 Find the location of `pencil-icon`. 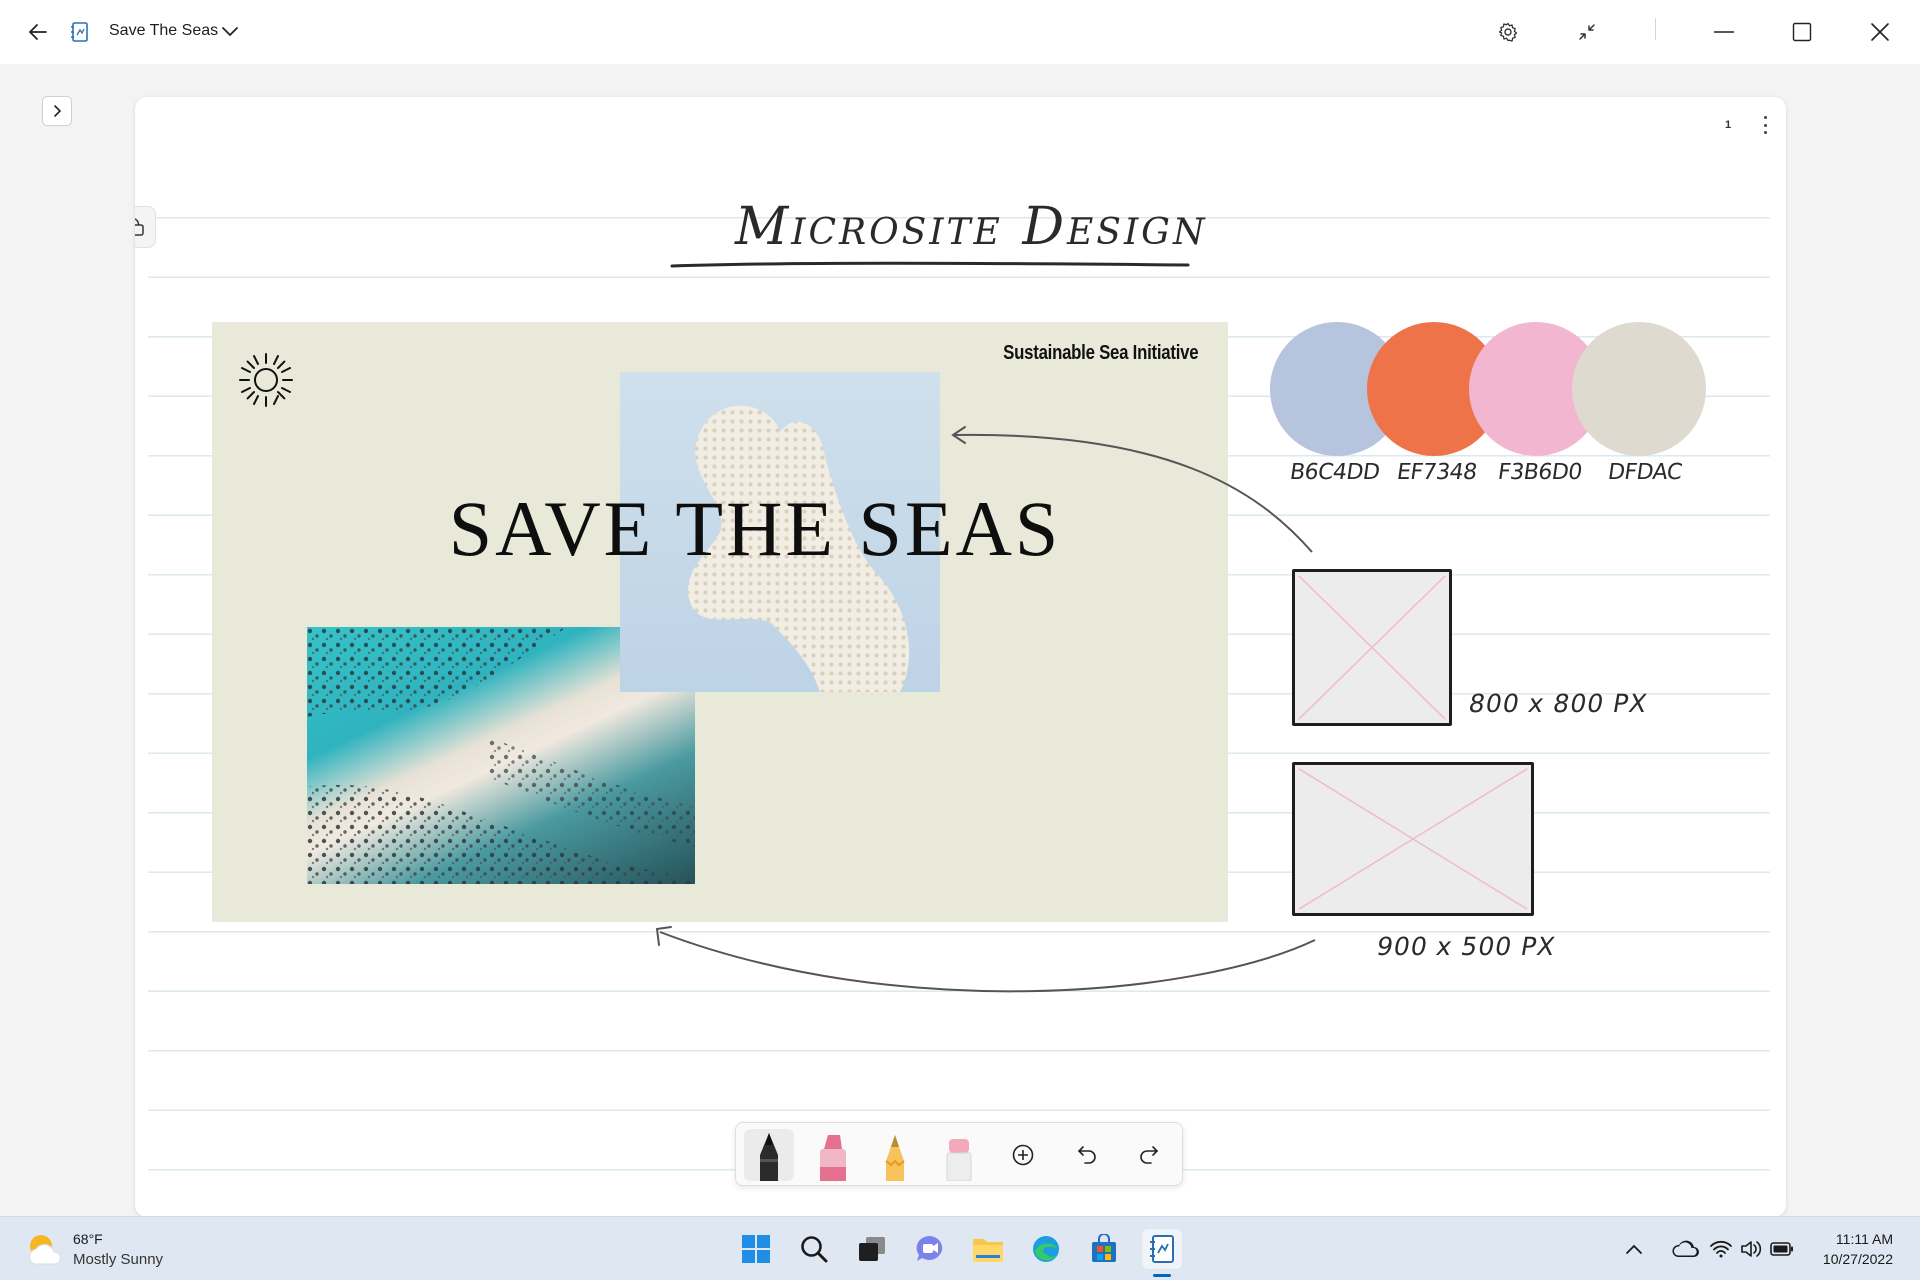

pencil-icon is located at coordinates (895, 1155).